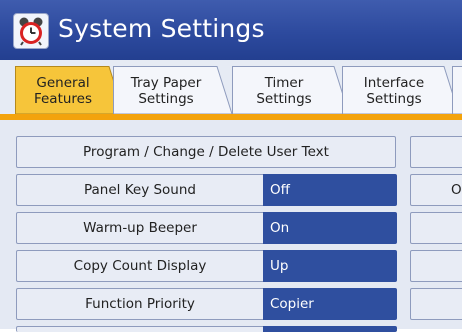  I want to click on tab-tray-paper-settings: Tray Paper Settings, so click(173, 90).